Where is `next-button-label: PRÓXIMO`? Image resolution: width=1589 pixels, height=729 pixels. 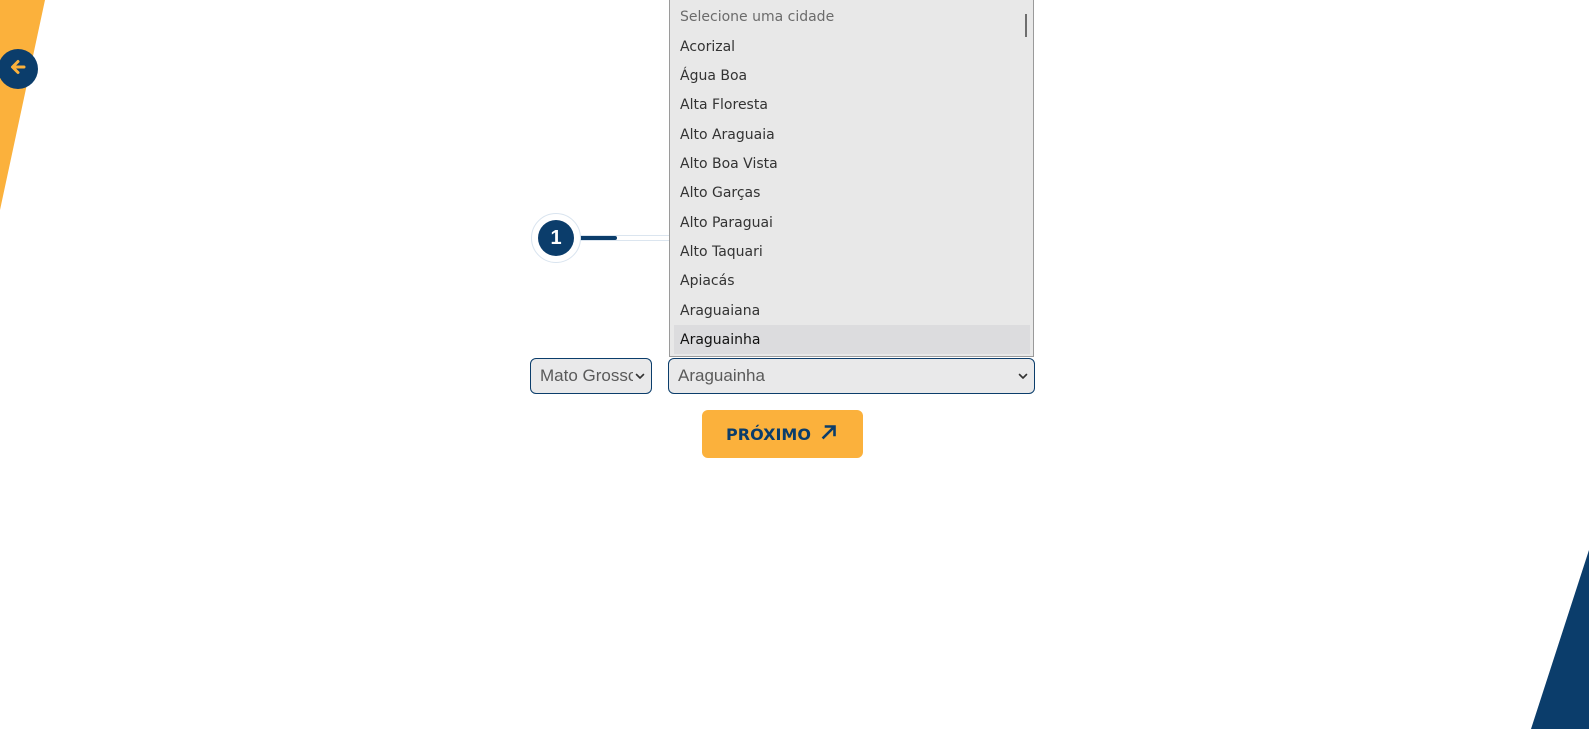
next-button-label: PRÓXIMO is located at coordinates (768, 434).